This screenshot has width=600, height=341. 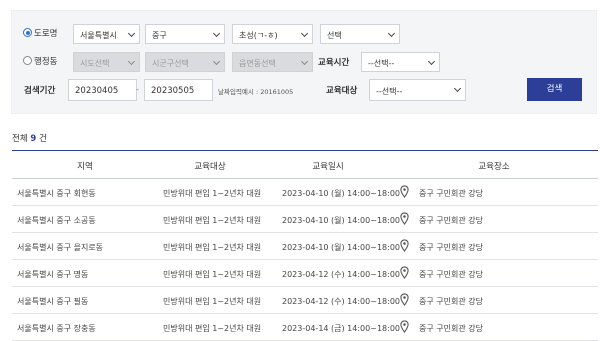 I want to click on road-name-radio, so click(x=27, y=32).